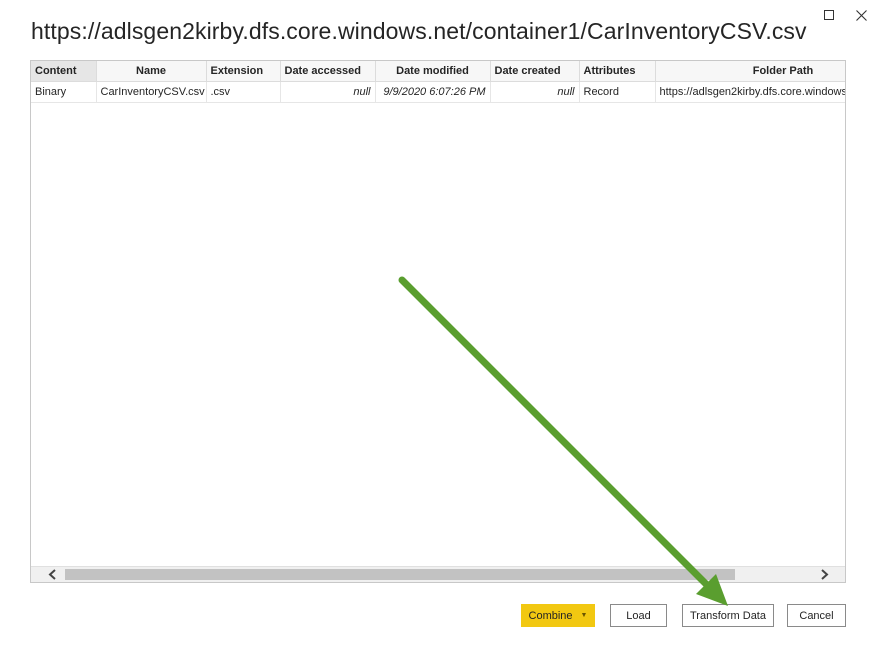 The width and height of the screenshot is (877, 657). Describe the element at coordinates (243, 92) in the screenshot. I see `cell-extension: .csv` at that location.